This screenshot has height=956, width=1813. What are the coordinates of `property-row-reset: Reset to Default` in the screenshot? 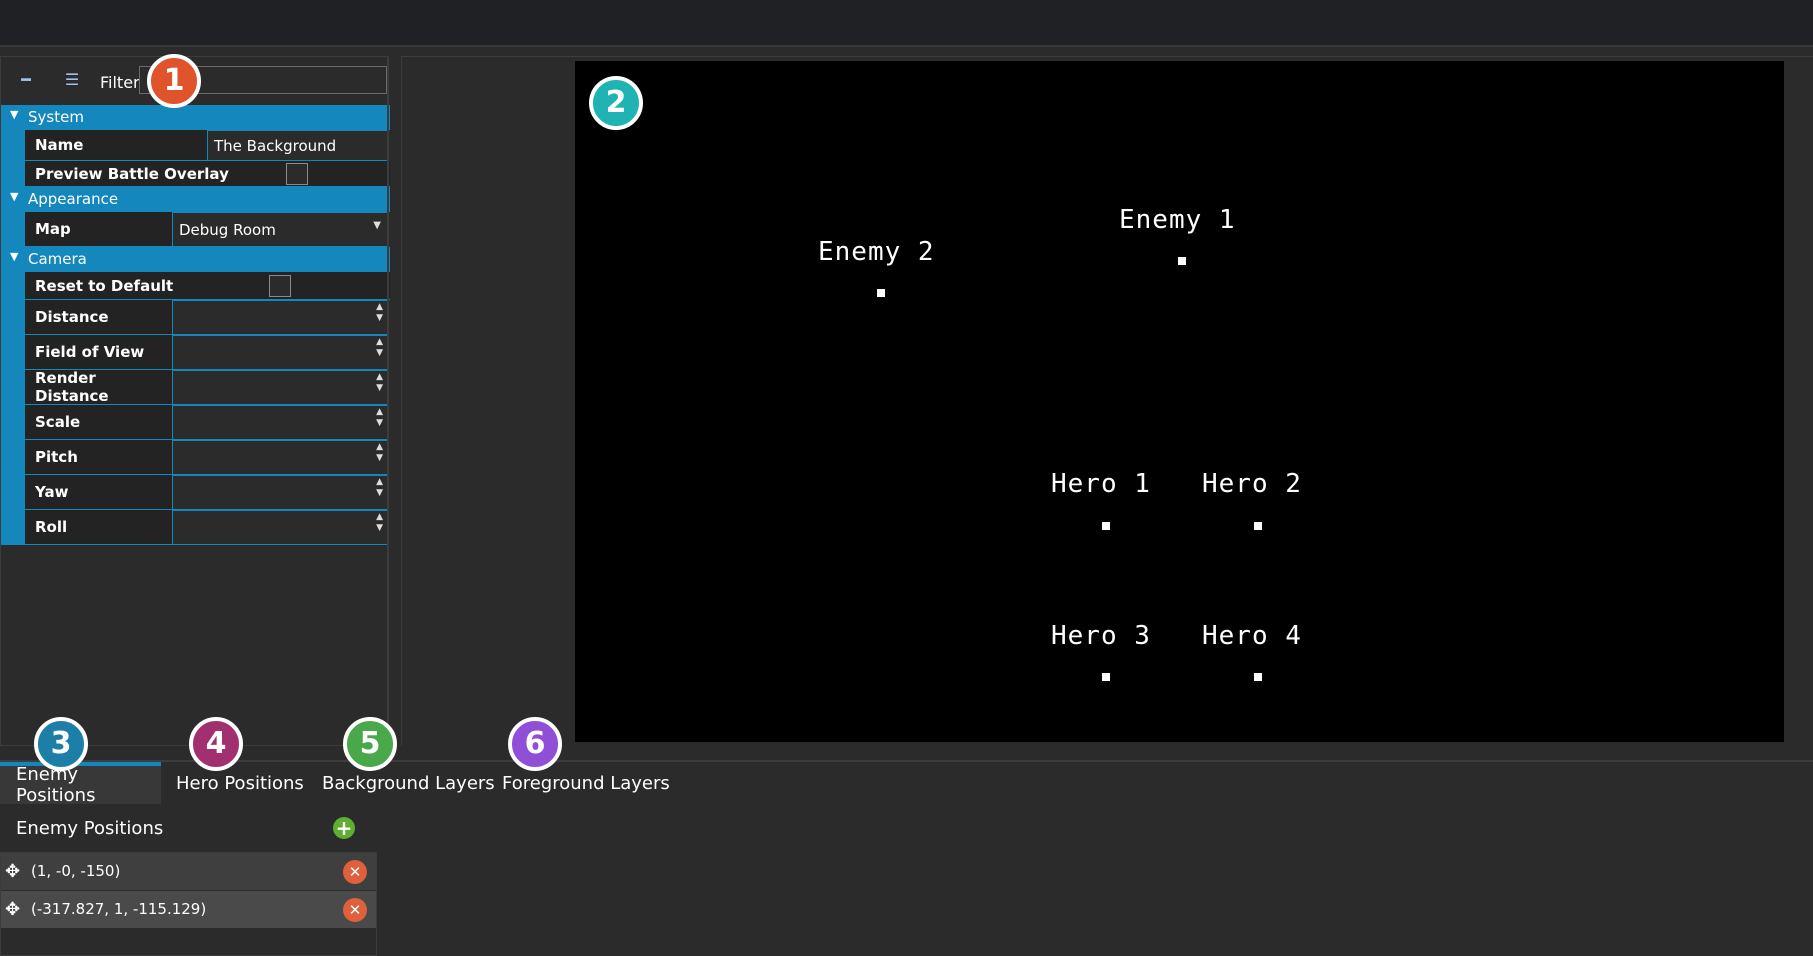 It's located at (195, 286).